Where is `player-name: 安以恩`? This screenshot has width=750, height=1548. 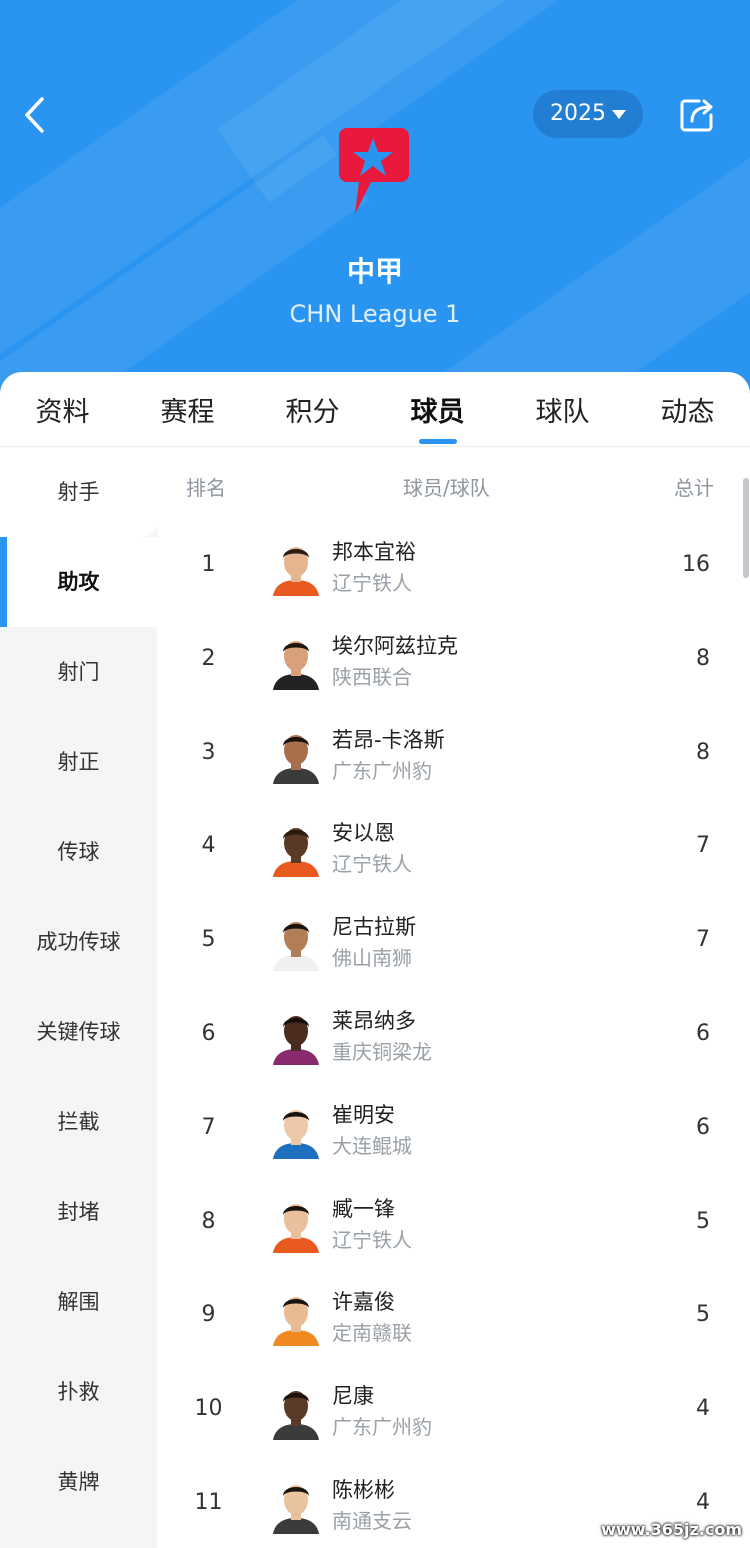 player-name: 安以恩 is located at coordinates (363, 833).